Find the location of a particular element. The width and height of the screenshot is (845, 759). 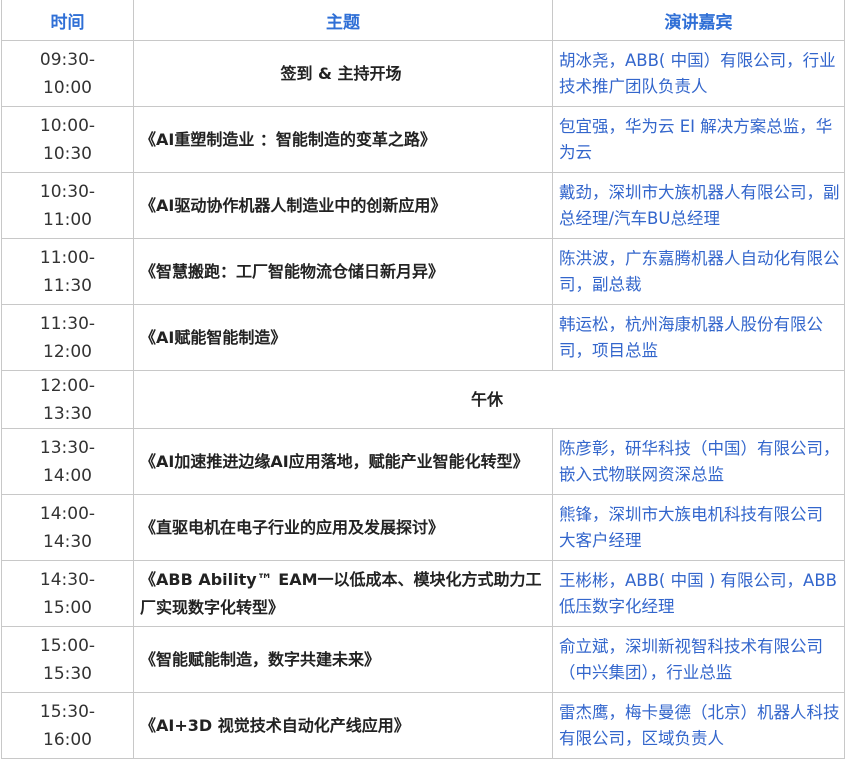

time-cell: 15:30- 16:00 is located at coordinates (67, 725).